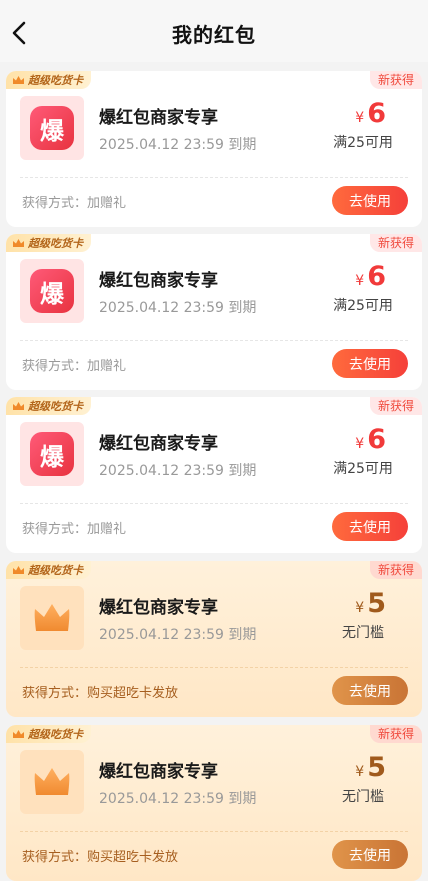 The image size is (428, 881). I want to click on page-title: 我的红包, so click(214, 35).